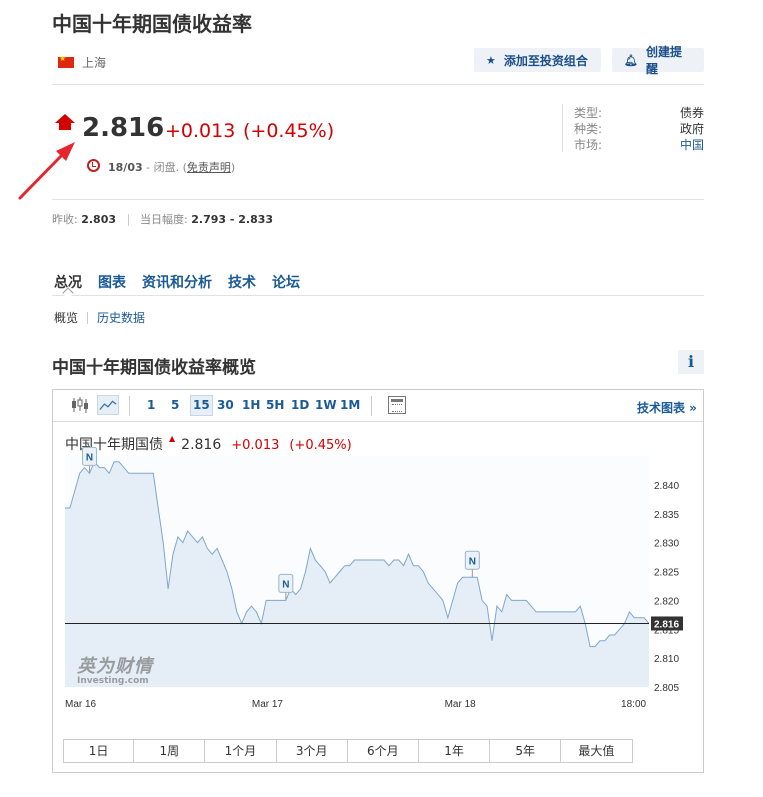  I want to click on range-1d: 1日, so click(99, 751).